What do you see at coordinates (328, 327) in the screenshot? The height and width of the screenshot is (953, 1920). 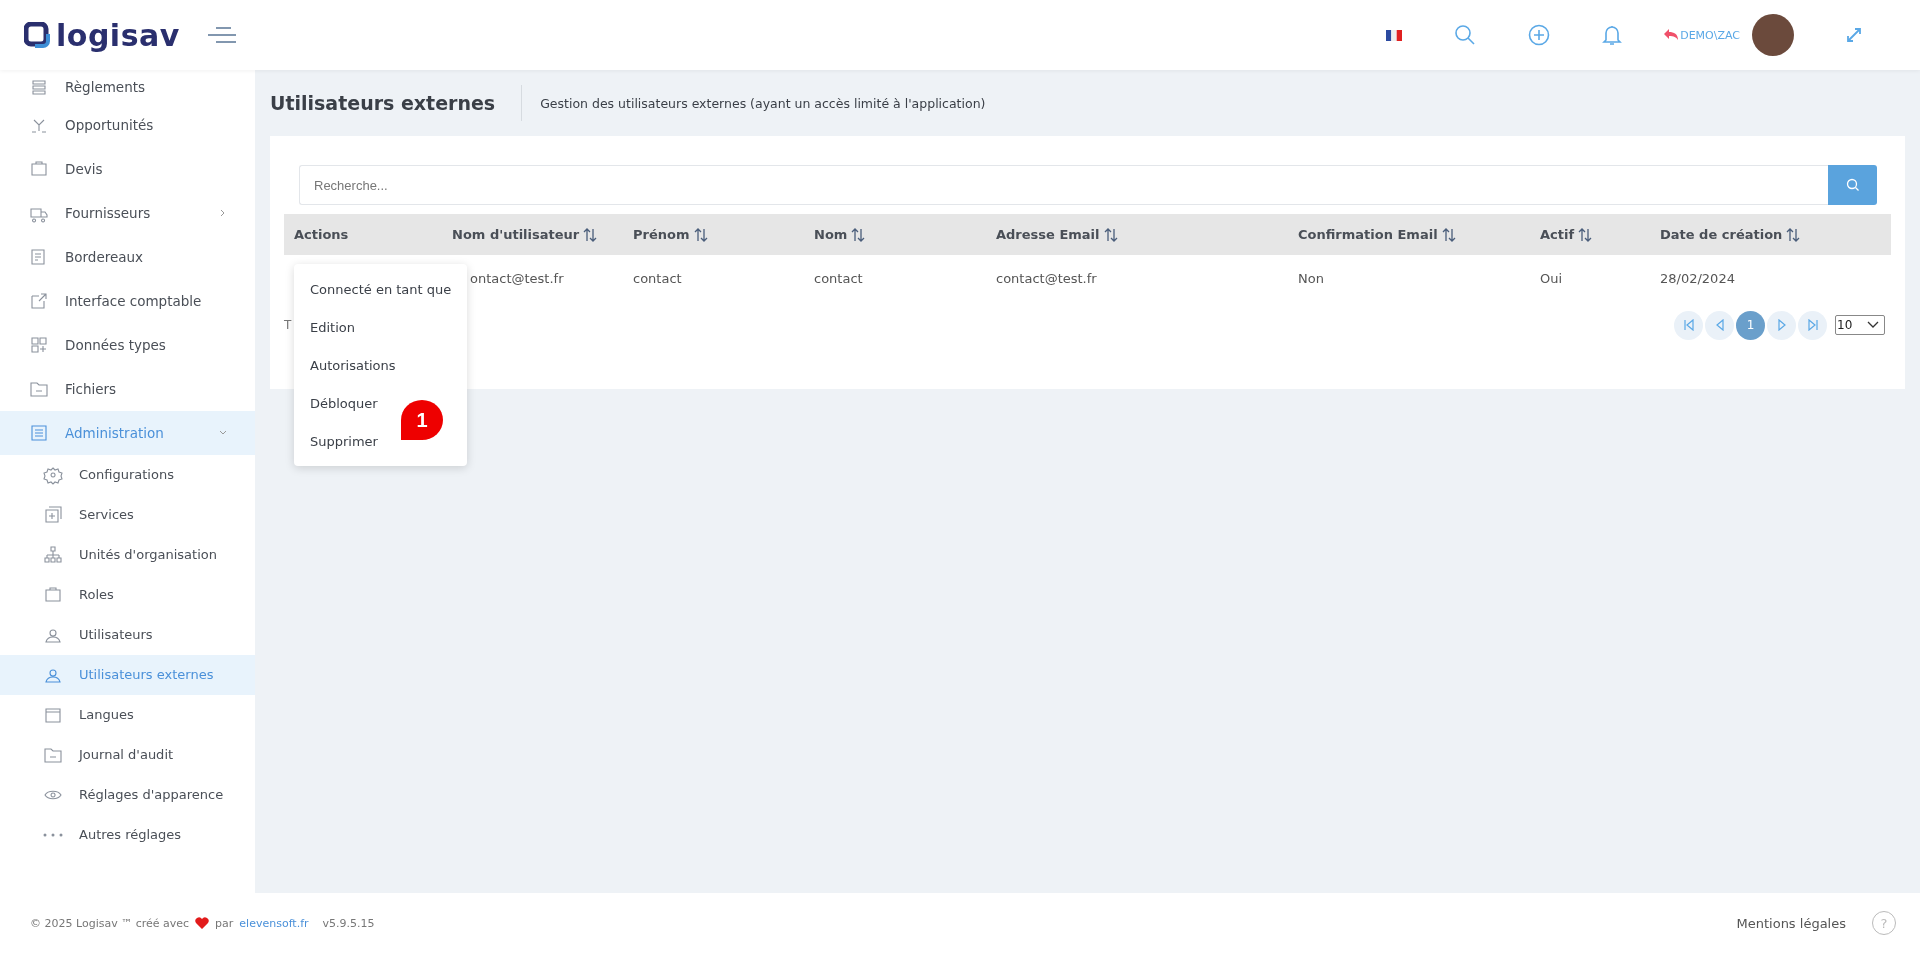 I see `menu-item: Edition` at bounding box center [328, 327].